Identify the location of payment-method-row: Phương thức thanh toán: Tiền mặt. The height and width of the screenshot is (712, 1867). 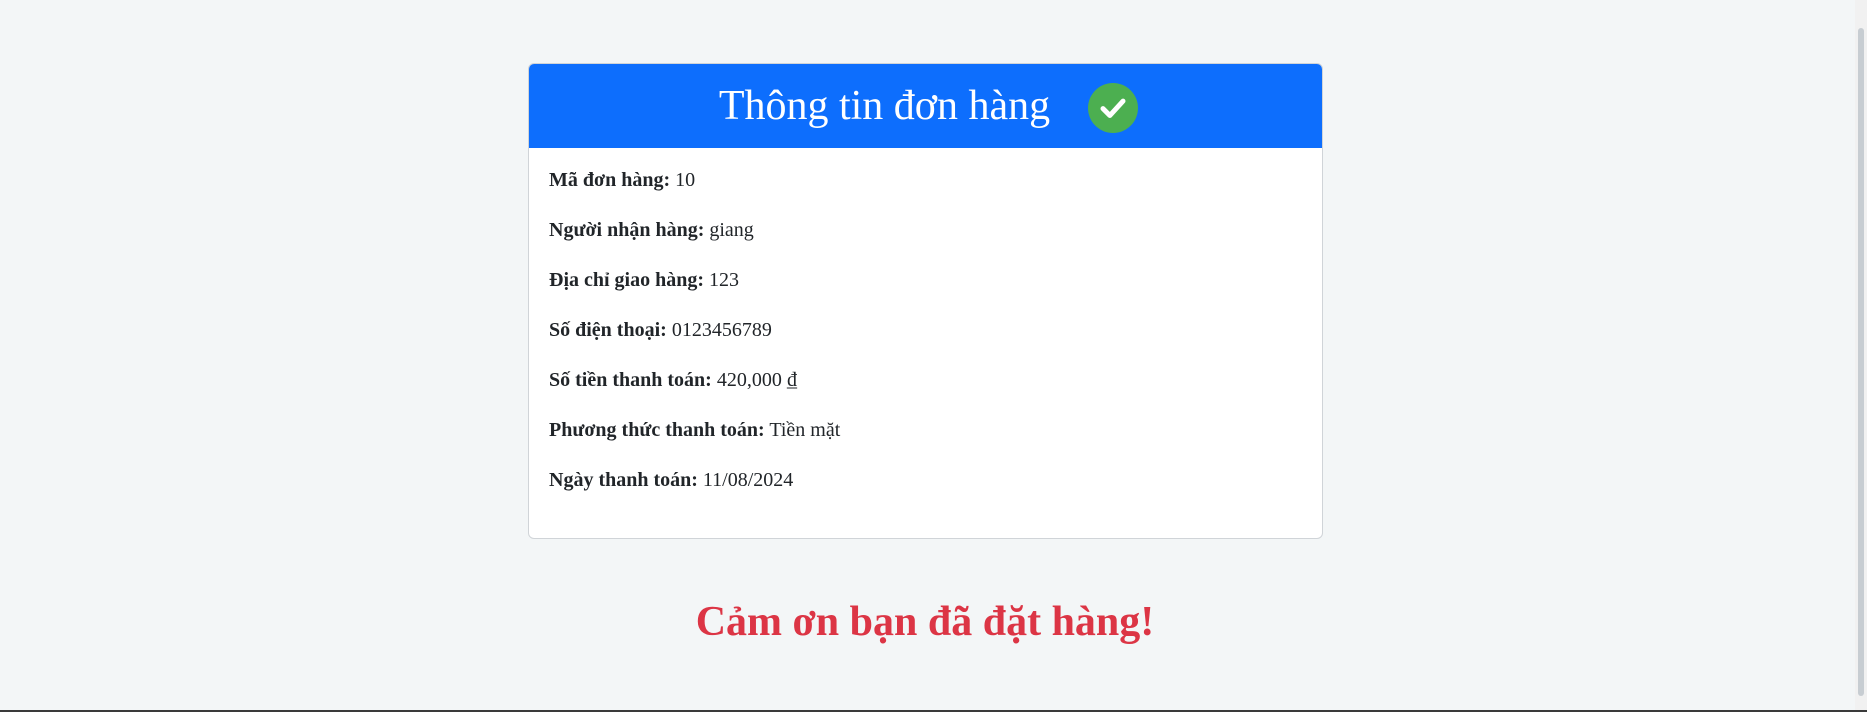
(925, 430).